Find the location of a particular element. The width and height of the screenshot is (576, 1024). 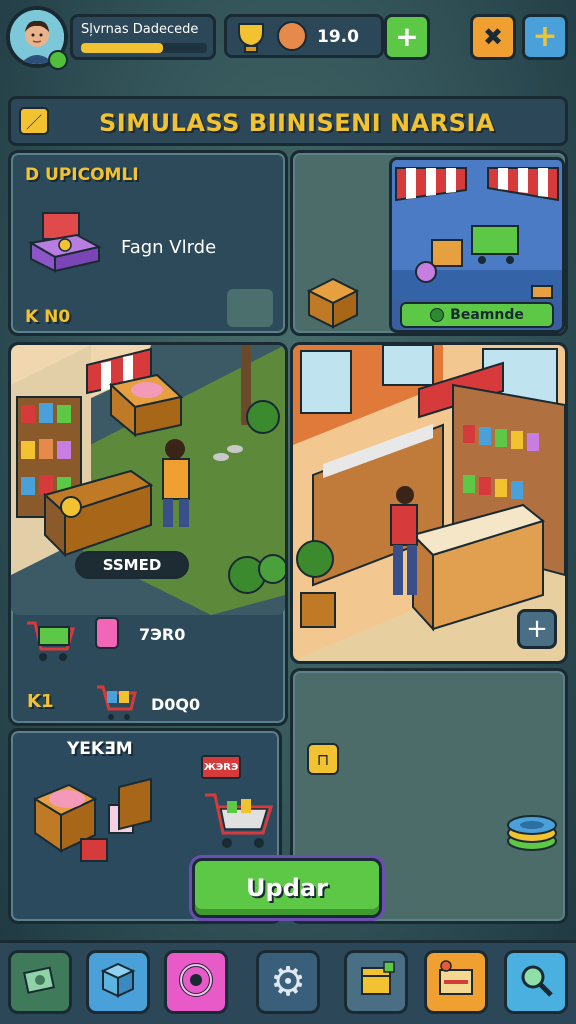

upgrades-panel: D UPICOMLI Fagn Vlrde K N0 is located at coordinates (148, 243).